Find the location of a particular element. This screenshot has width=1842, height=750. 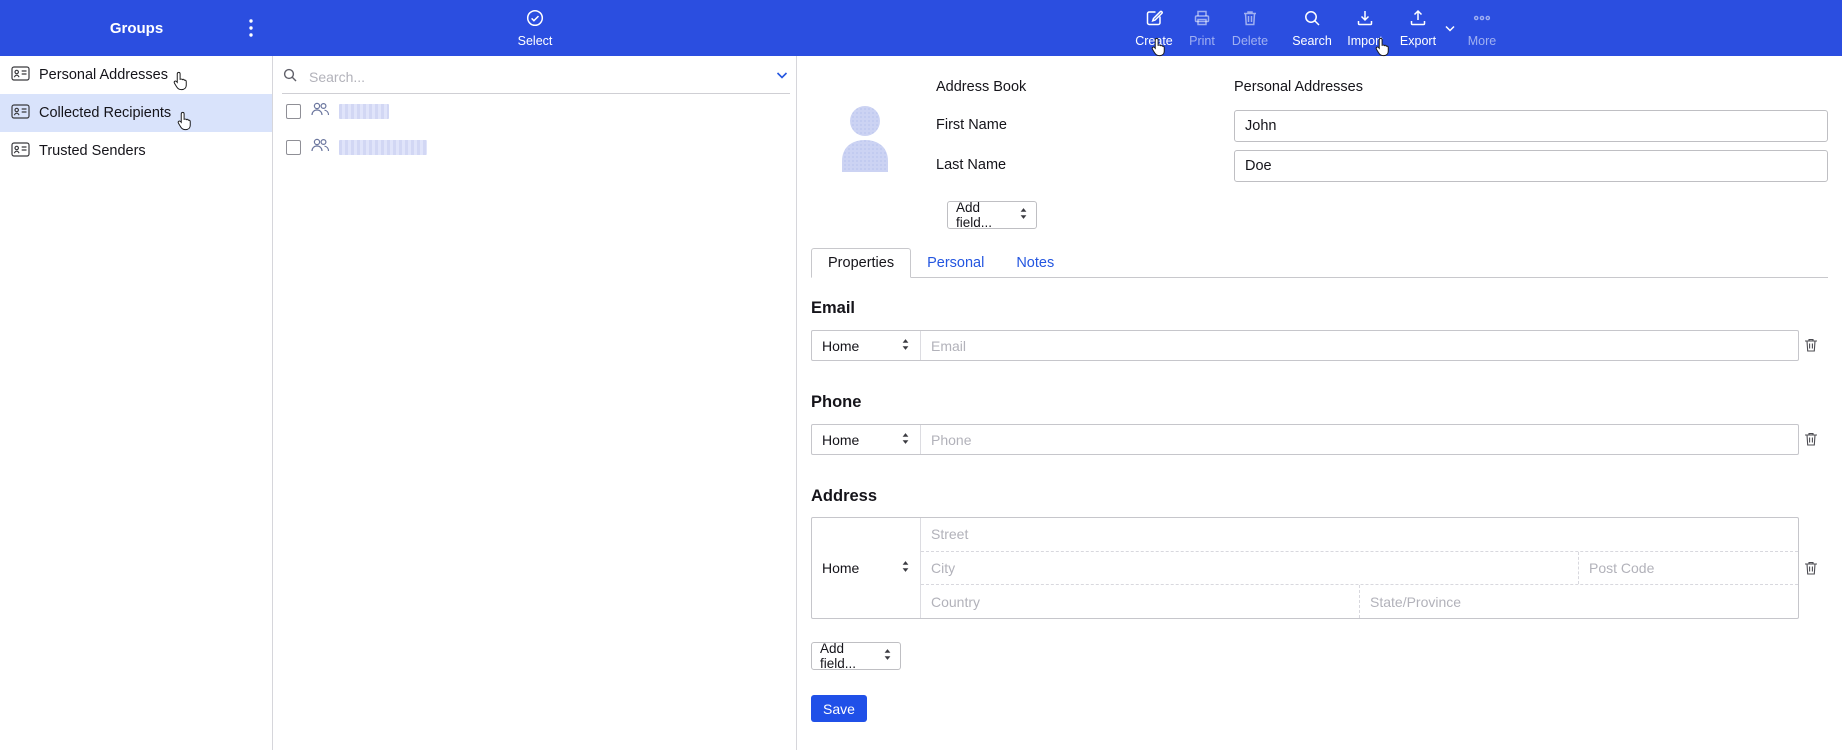

trash-icon is located at coordinates (1250, 19).